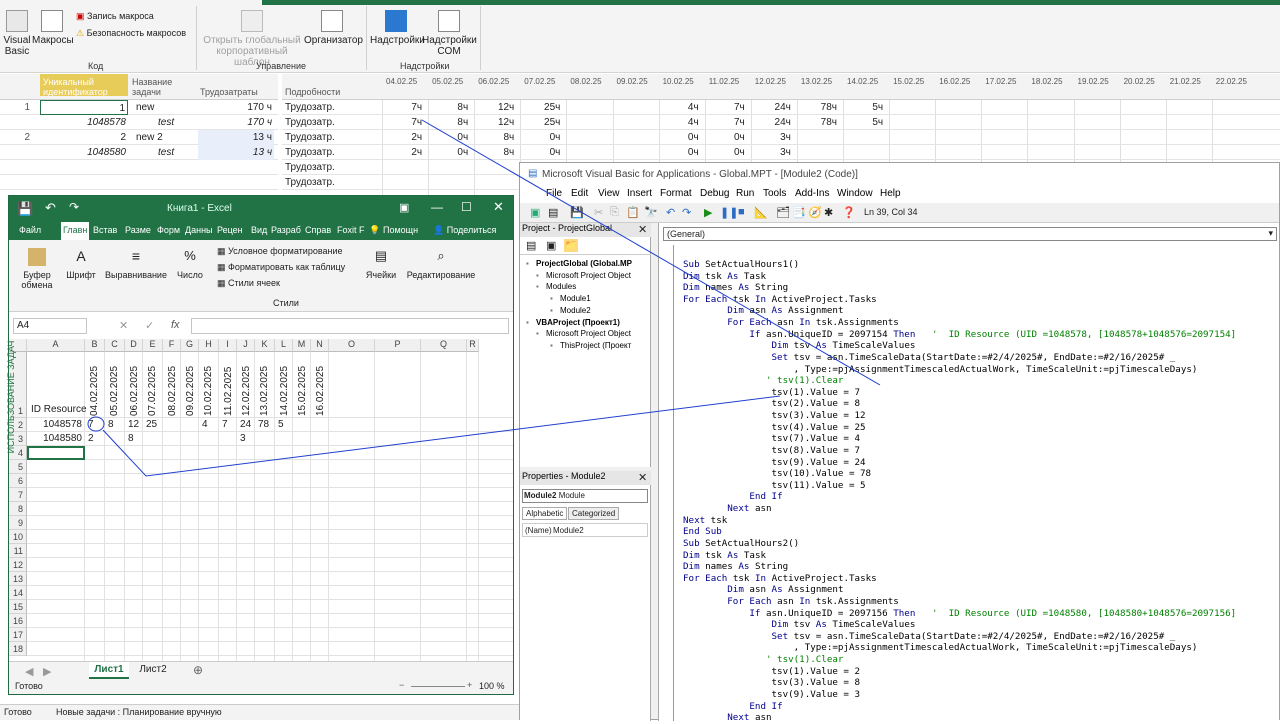 The height and width of the screenshot is (724, 1280). Describe the element at coordinates (281, 267) in the screenshot. I see `format-as-table-button: ▦ Форматировать как таблицу` at that location.